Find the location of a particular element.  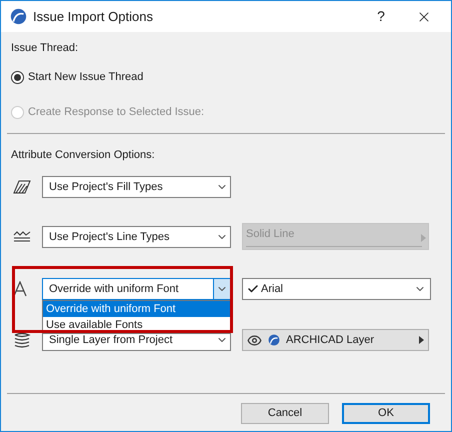

dialog-button: Cancel is located at coordinates (285, 413).